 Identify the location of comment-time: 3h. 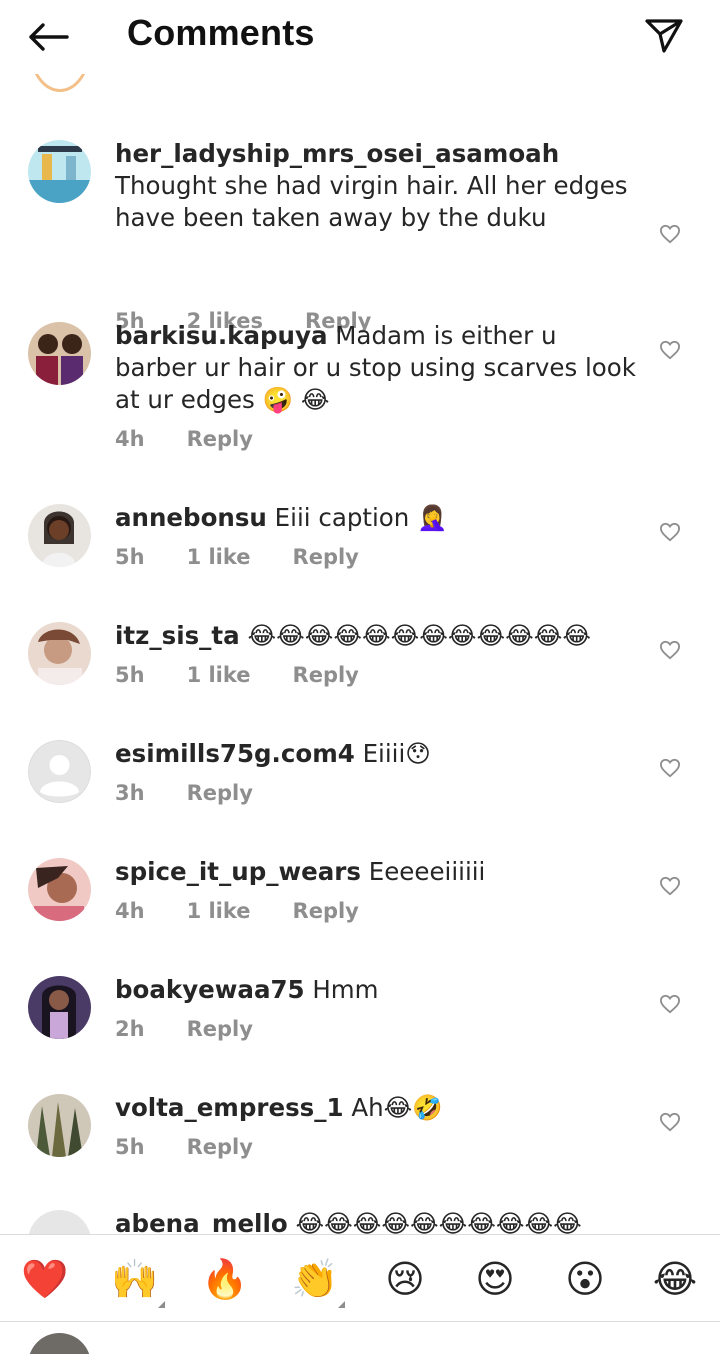
(130, 793).